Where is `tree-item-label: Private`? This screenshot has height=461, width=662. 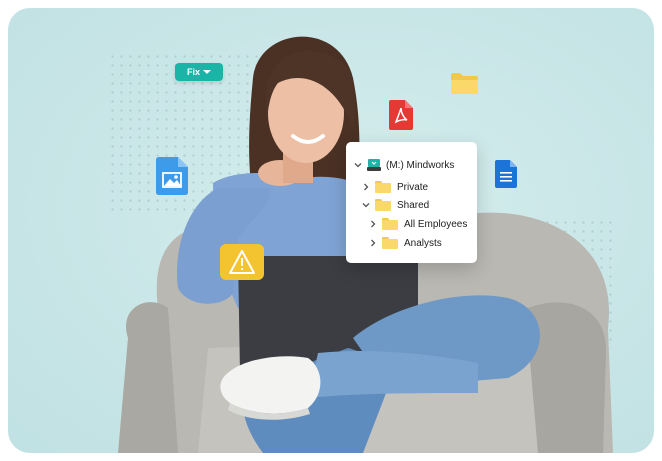
tree-item-label: Private is located at coordinates (413, 187).